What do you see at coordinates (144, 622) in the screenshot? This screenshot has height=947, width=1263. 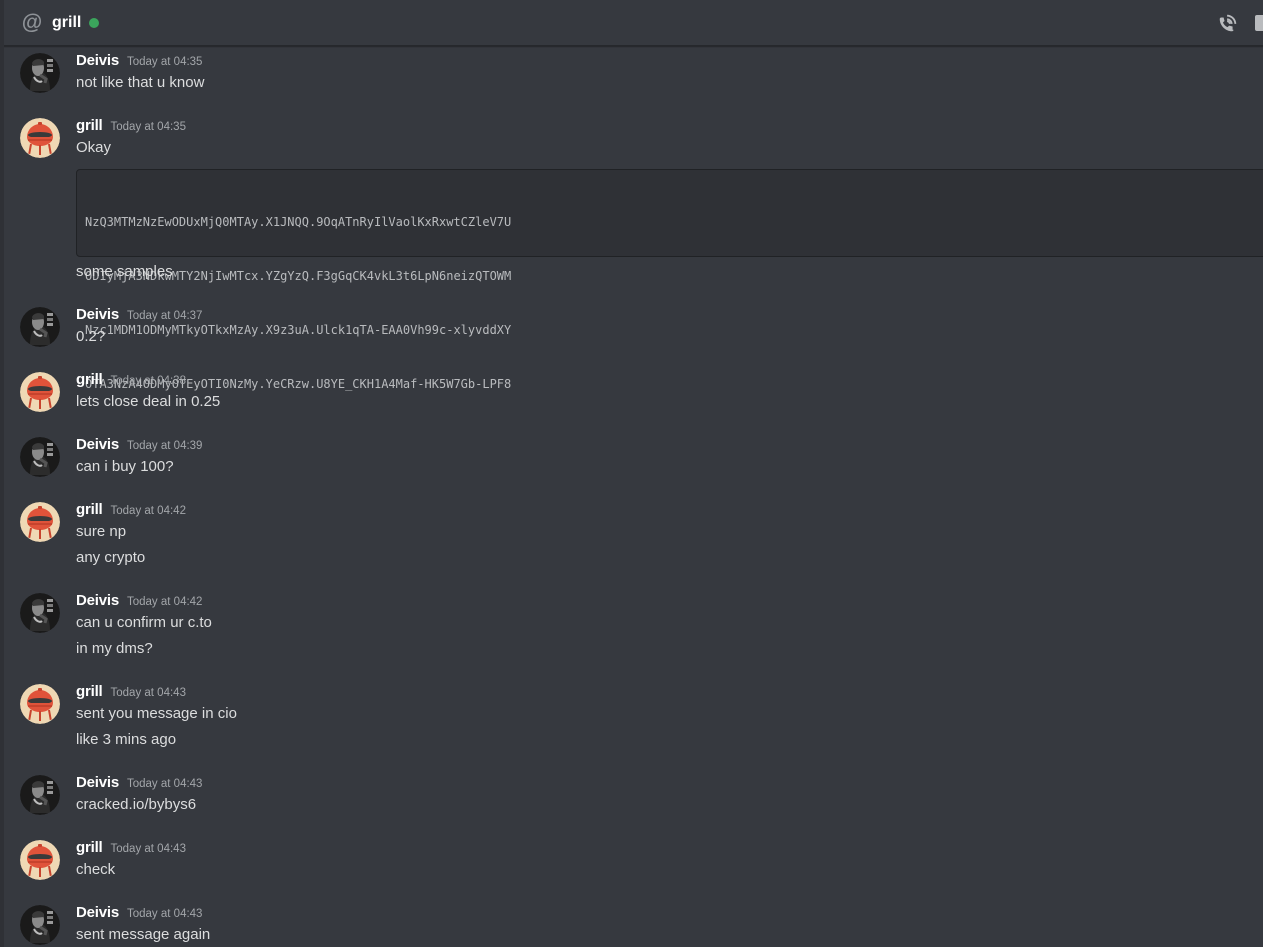 I see `message-text: can u confirm ur c.to` at bounding box center [144, 622].